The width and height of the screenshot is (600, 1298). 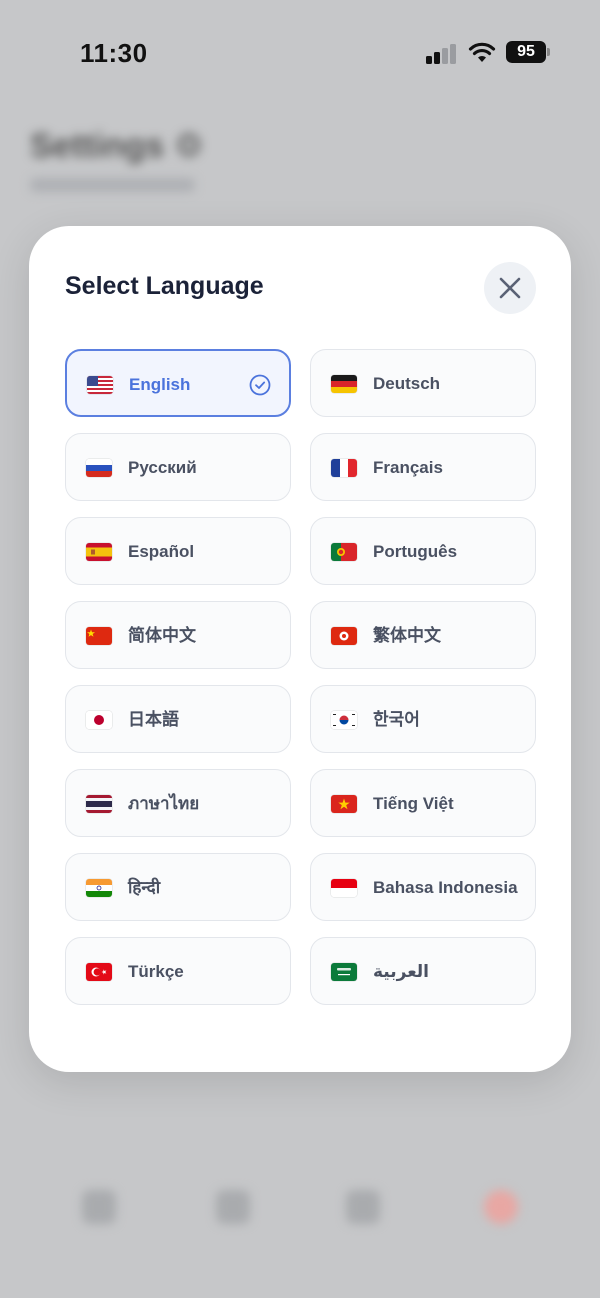 I want to click on language-option-francais: Français, so click(x=423, y=467).